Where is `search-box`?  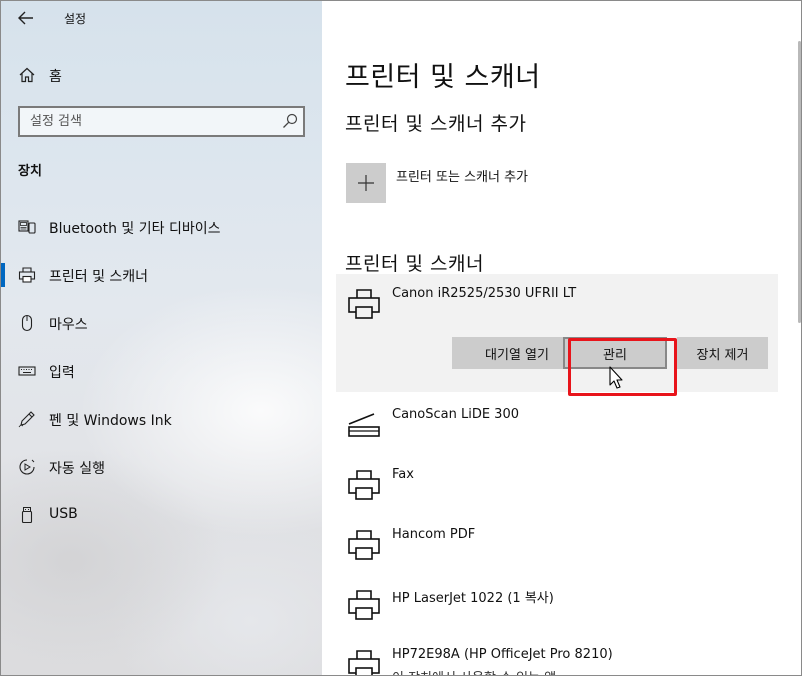 search-box is located at coordinates (161, 121).